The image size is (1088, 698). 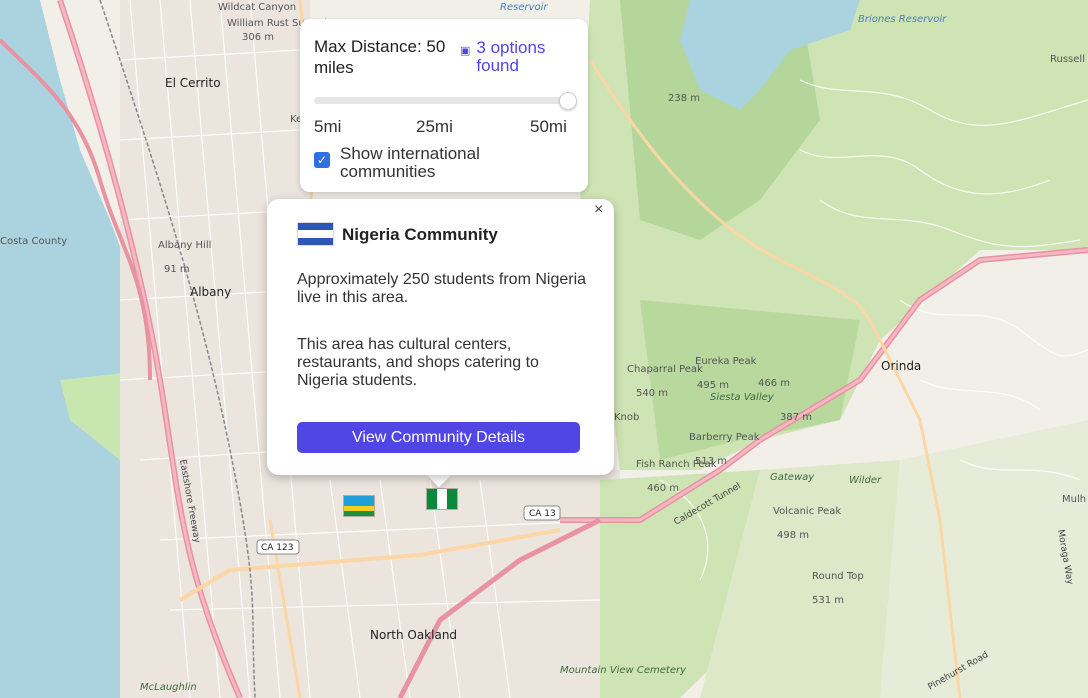 What do you see at coordinates (626, 417) in the screenshot?
I see `map-label-knob: Knob` at bounding box center [626, 417].